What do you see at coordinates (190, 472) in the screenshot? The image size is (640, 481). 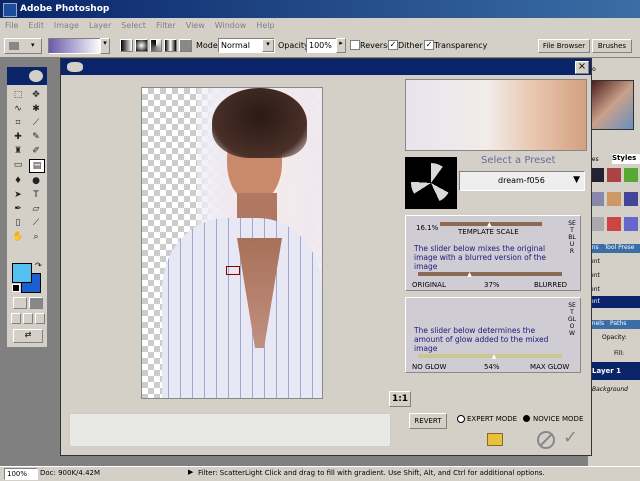 I see `status-menu-arrow-icon: ▶` at bounding box center [190, 472].